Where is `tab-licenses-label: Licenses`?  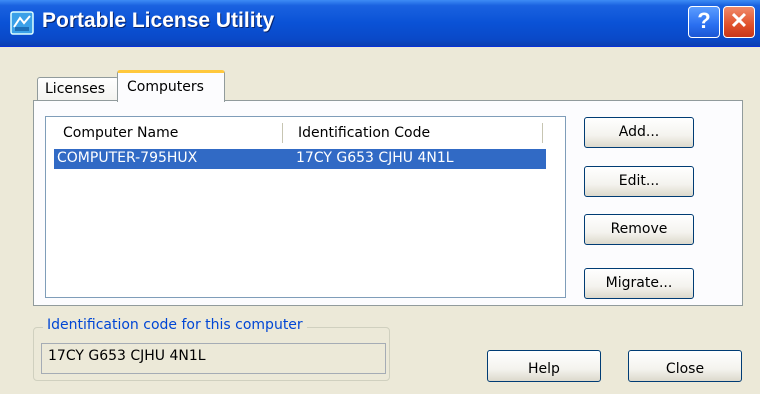
tab-licenses-label: Licenses is located at coordinates (75, 89).